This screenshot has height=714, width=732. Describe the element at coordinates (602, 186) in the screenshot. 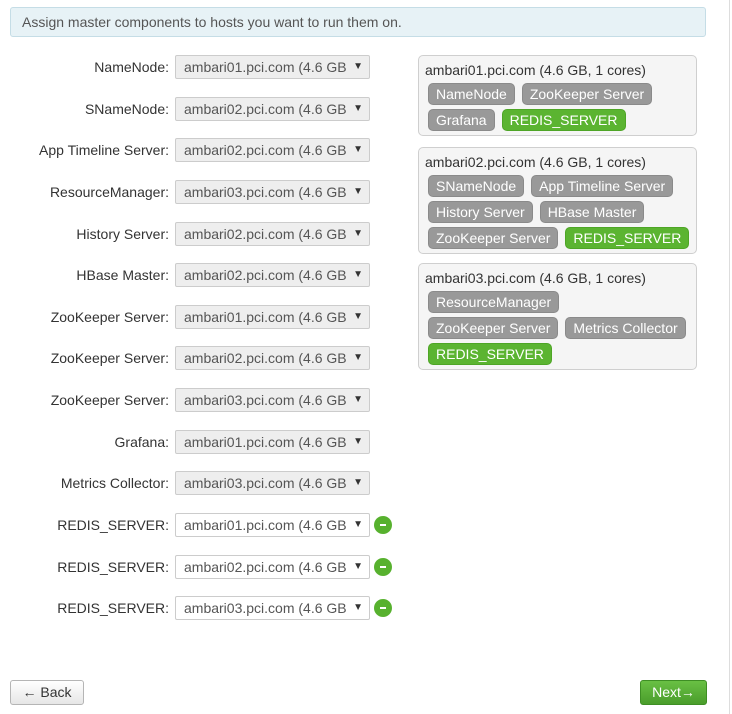

I see `component-badge: App Timeline Server` at that location.